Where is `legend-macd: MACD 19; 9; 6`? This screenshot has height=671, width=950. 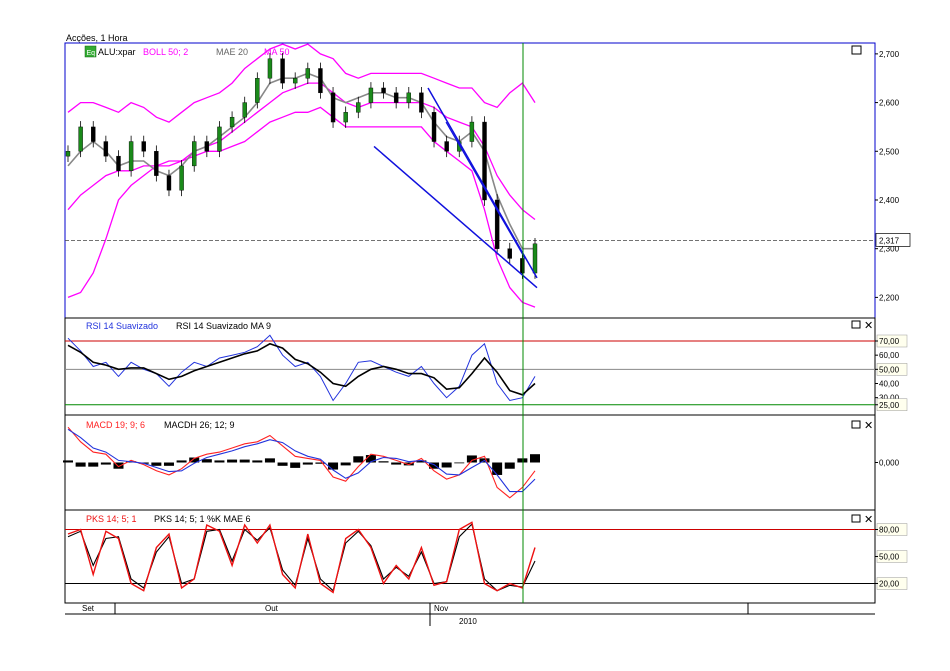 legend-macd: MACD 19; 9; 6 is located at coordinates (115, 425).